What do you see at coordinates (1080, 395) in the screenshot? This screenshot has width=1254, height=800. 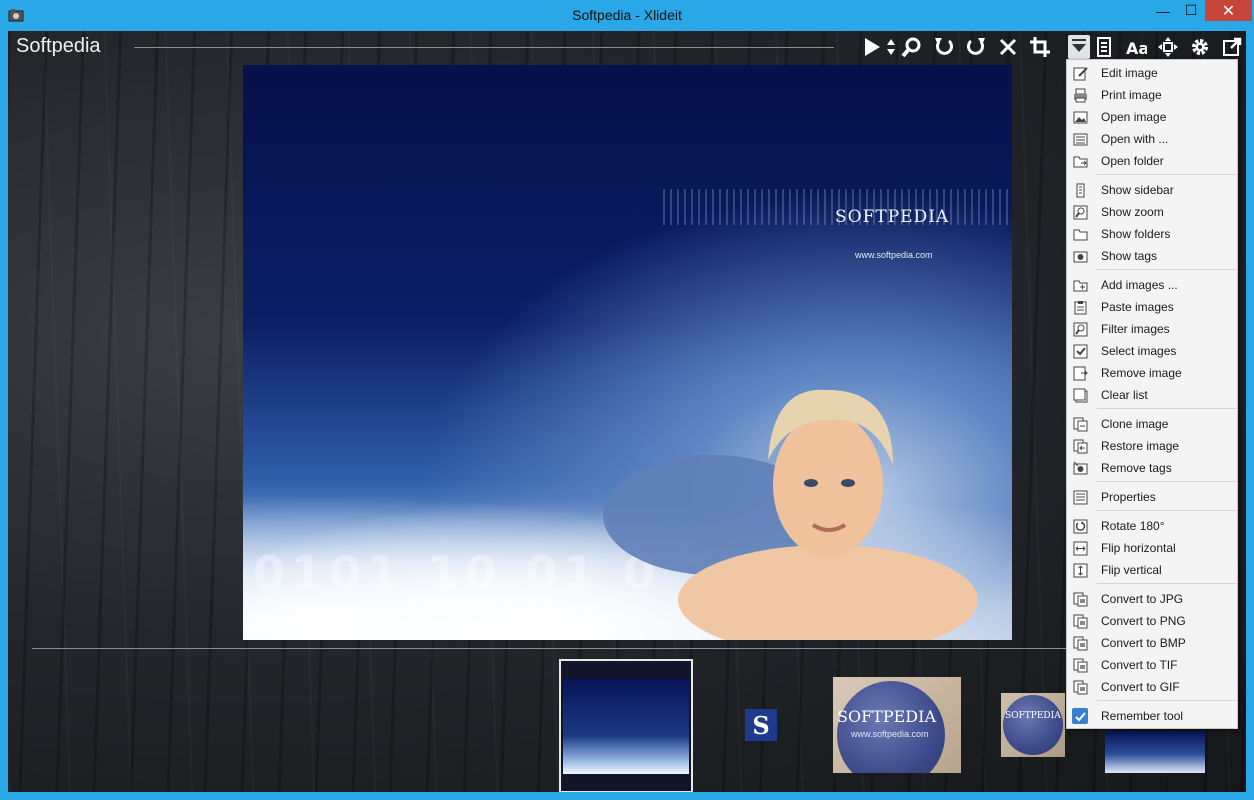 I see `clear-icon` at bounding box center [1080, 395].